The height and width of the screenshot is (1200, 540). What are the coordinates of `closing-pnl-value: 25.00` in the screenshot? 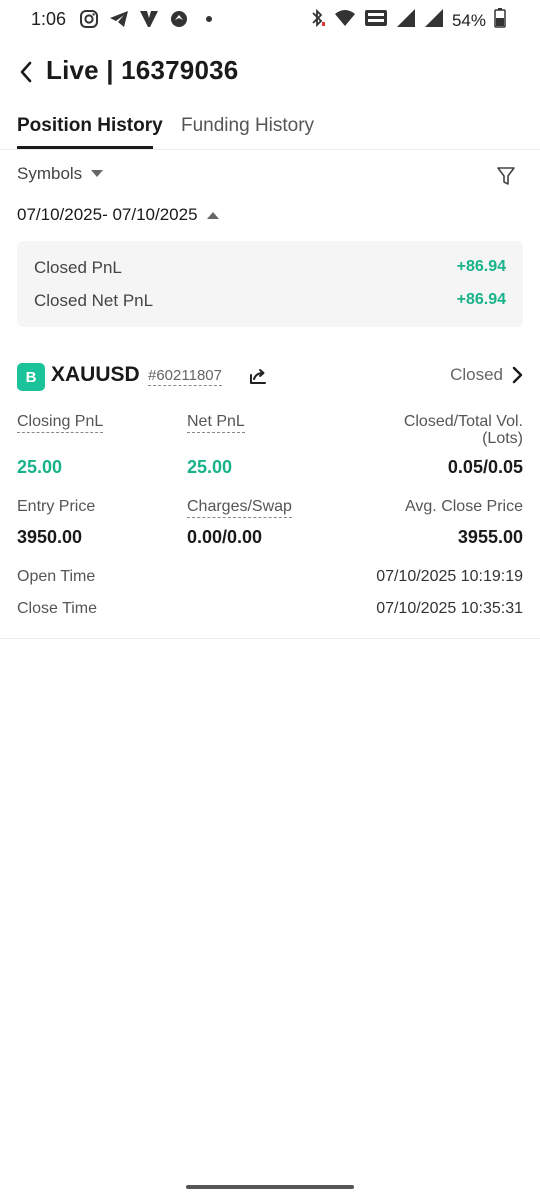 It's located at (40, 467).